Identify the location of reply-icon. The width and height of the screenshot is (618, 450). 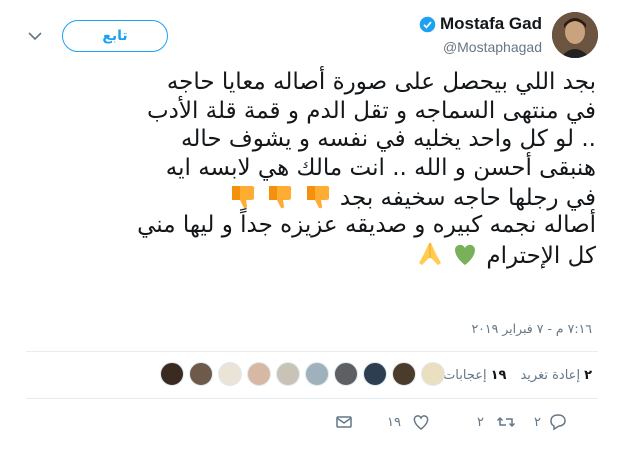
(558, 422).